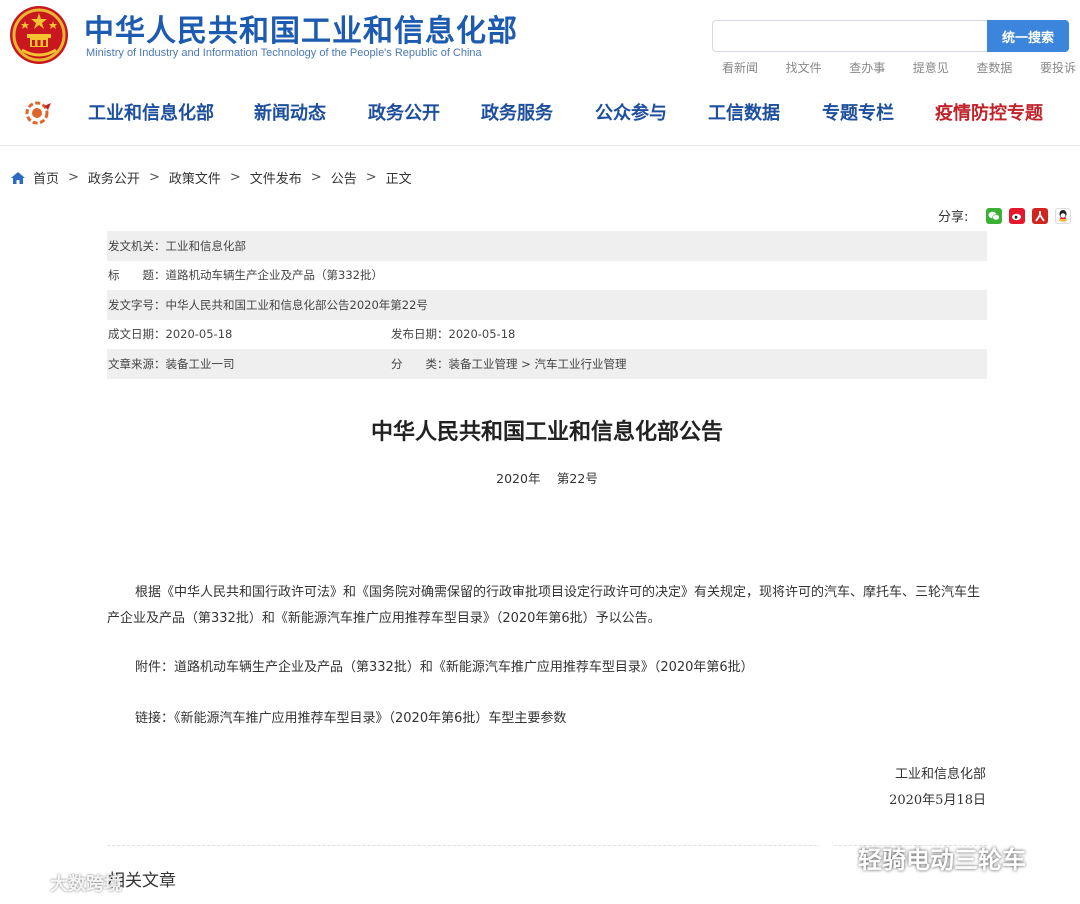 The height and width of the screenshot is (904, 1080). Describe the element at coordinates (398, 179) in the screenshot. I see `breadcrumb-current: 正文` at that location.